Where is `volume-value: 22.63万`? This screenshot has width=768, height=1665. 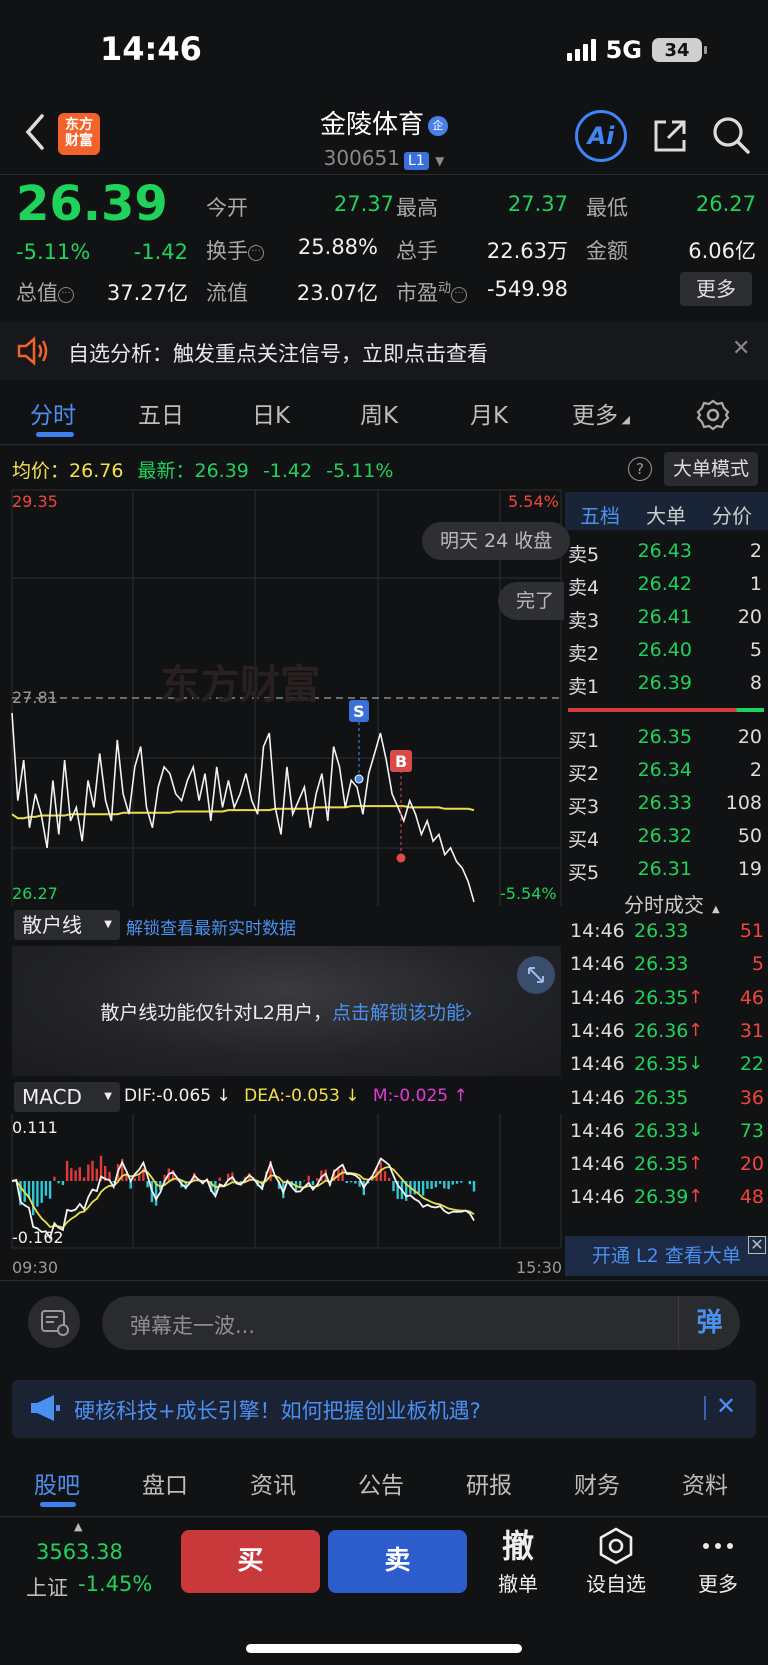 volume-value: 22.63万 is located at coordinates (527, 251).